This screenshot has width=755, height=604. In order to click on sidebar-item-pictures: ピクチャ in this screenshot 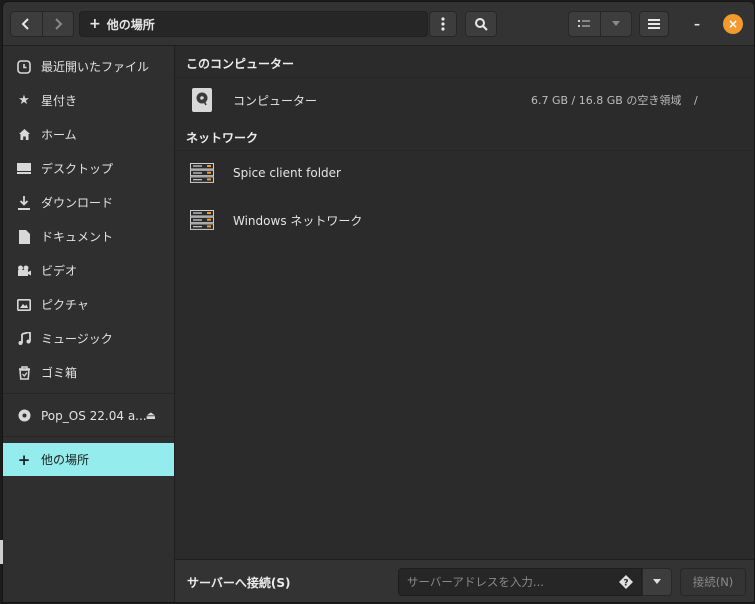, I will do `click(88, 304)`.